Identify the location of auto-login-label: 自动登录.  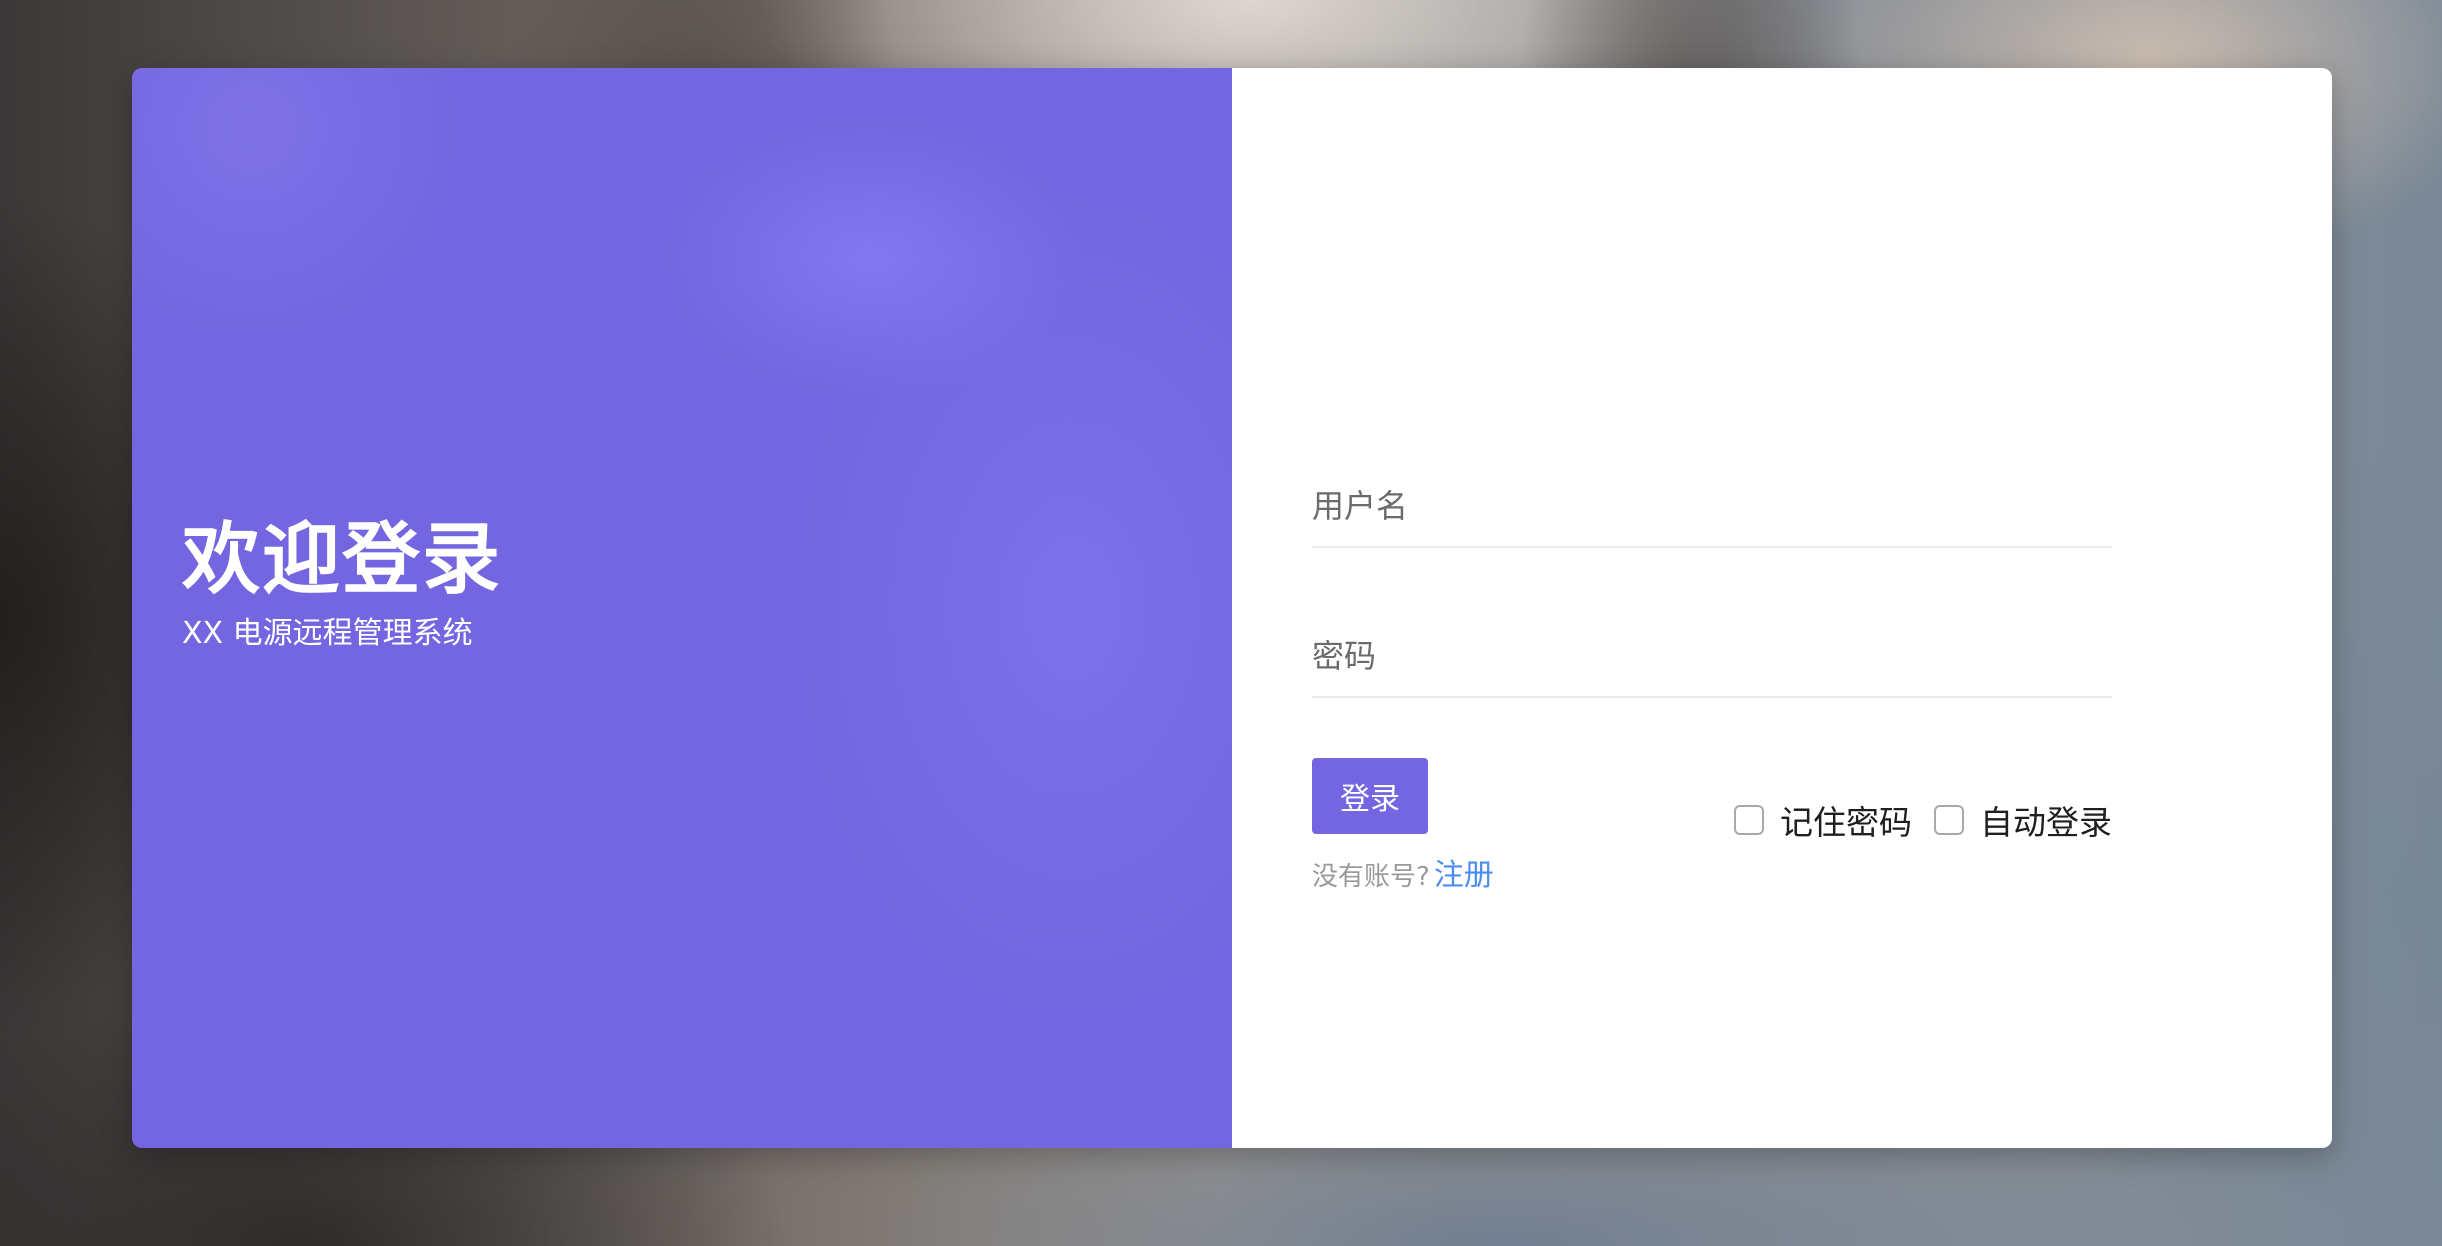
(2046, 822).